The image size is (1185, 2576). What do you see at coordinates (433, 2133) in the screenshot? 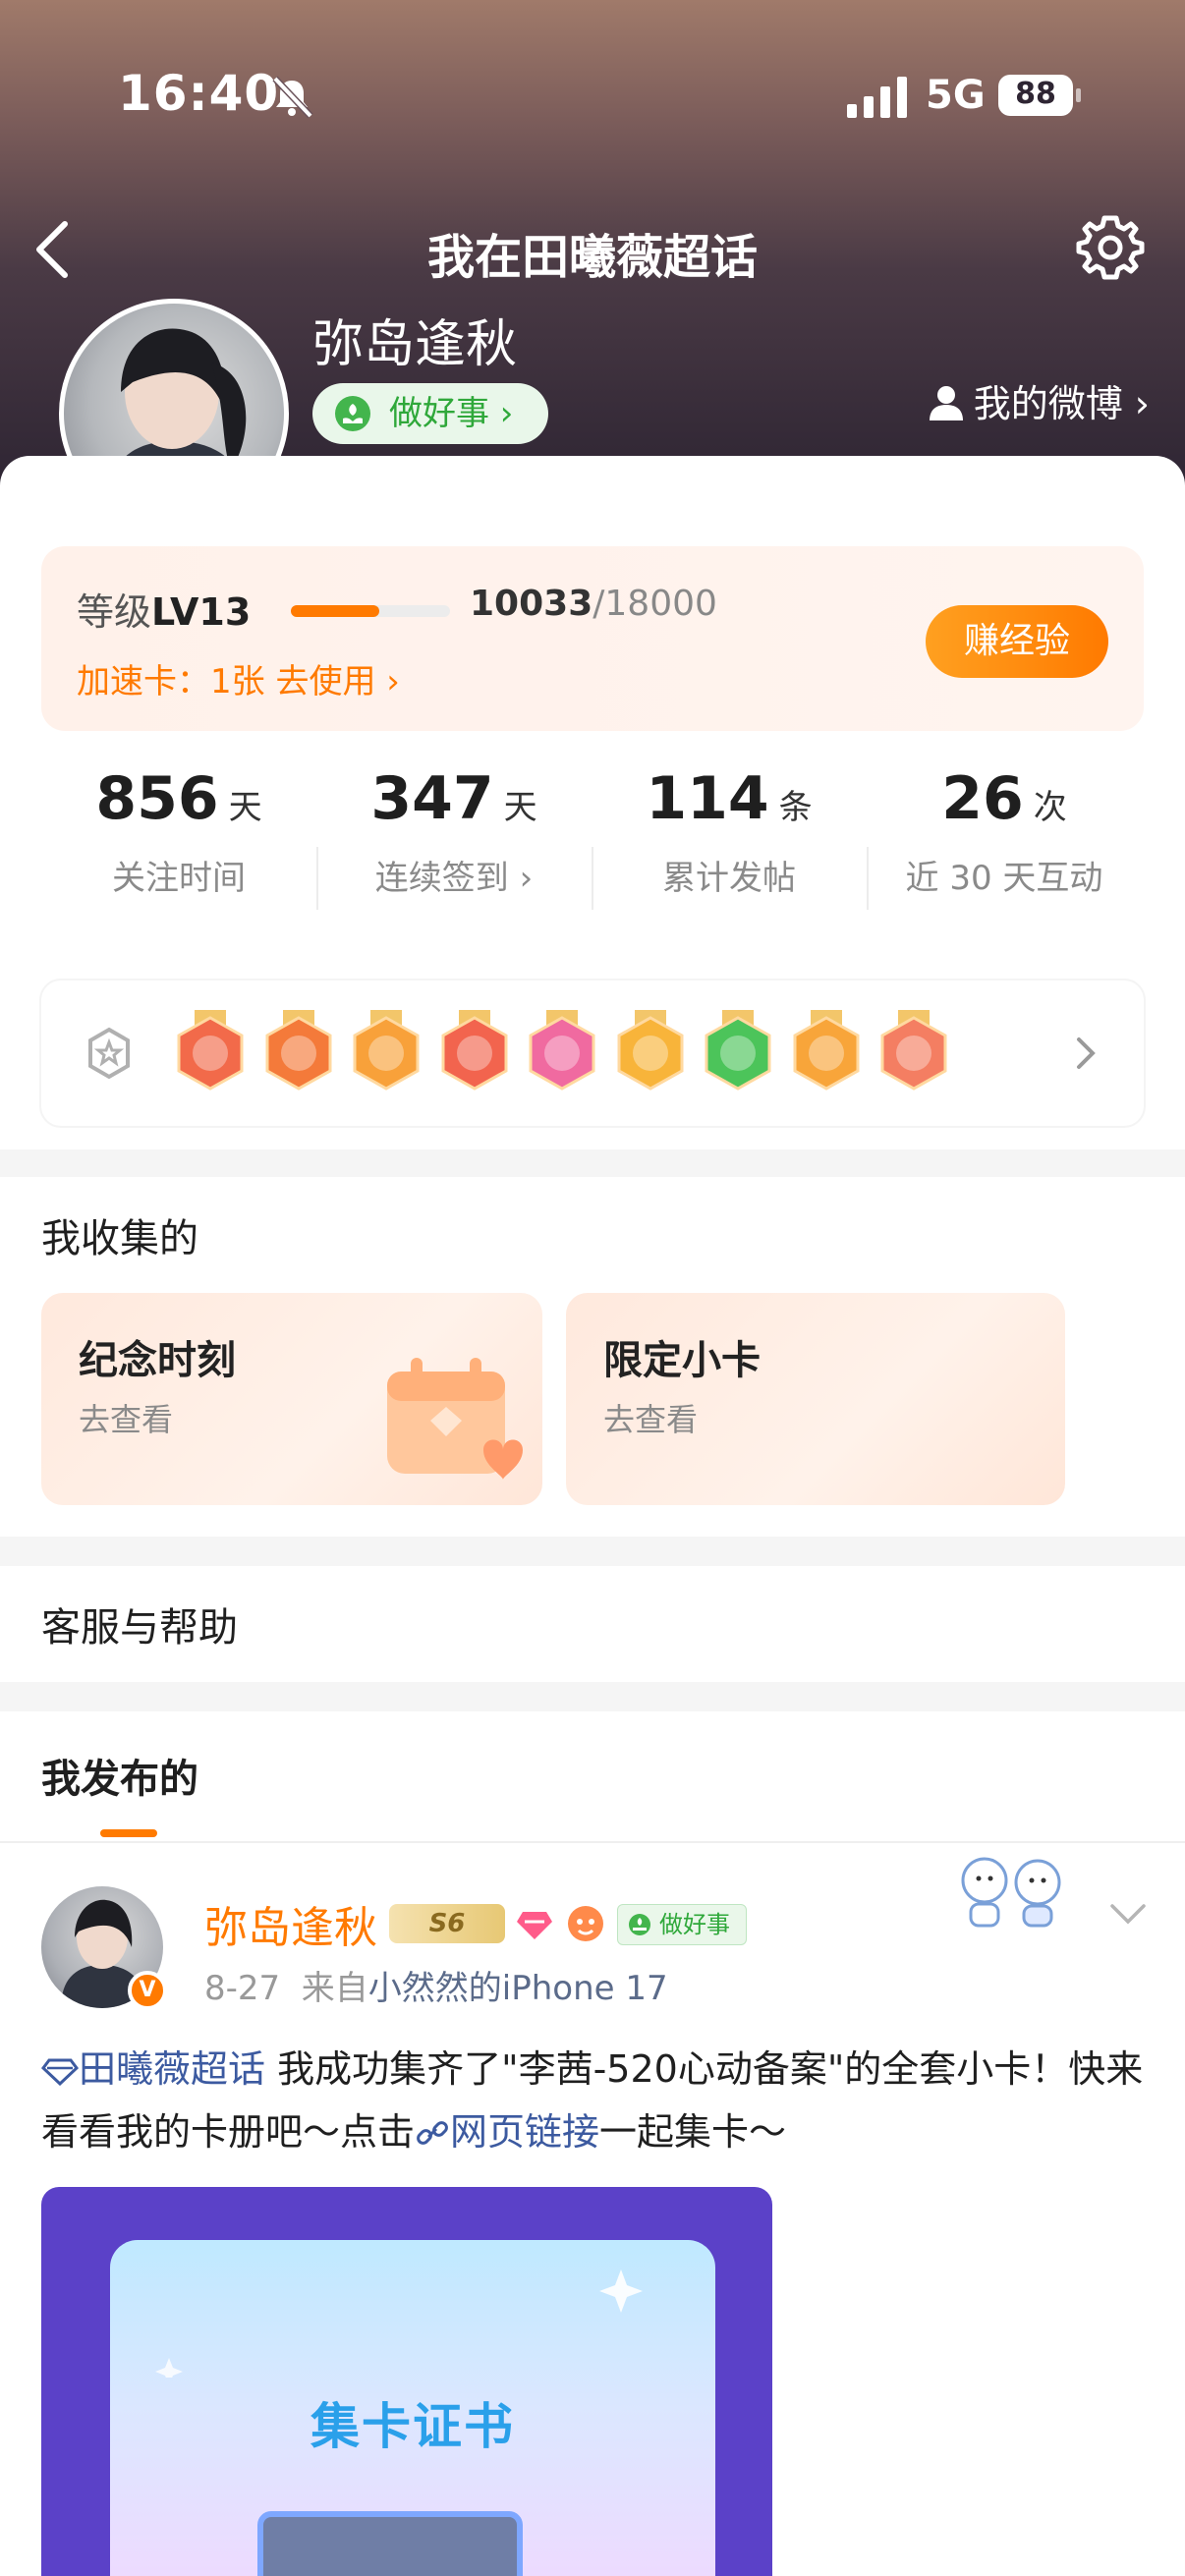
I see `link-chain-icon` at bounding box center [433, 2133].